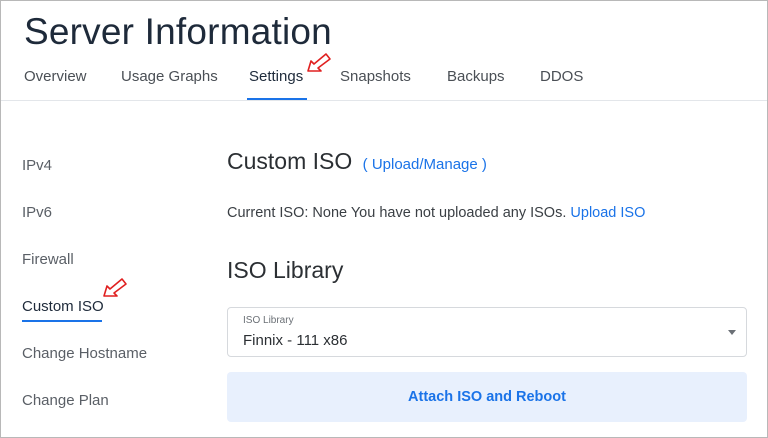 The image size is (768, 438). Describe the element at coordinates (169, 76) in the screenshot. I see `tab-usage-graphs: Usage Graphs` at that location.